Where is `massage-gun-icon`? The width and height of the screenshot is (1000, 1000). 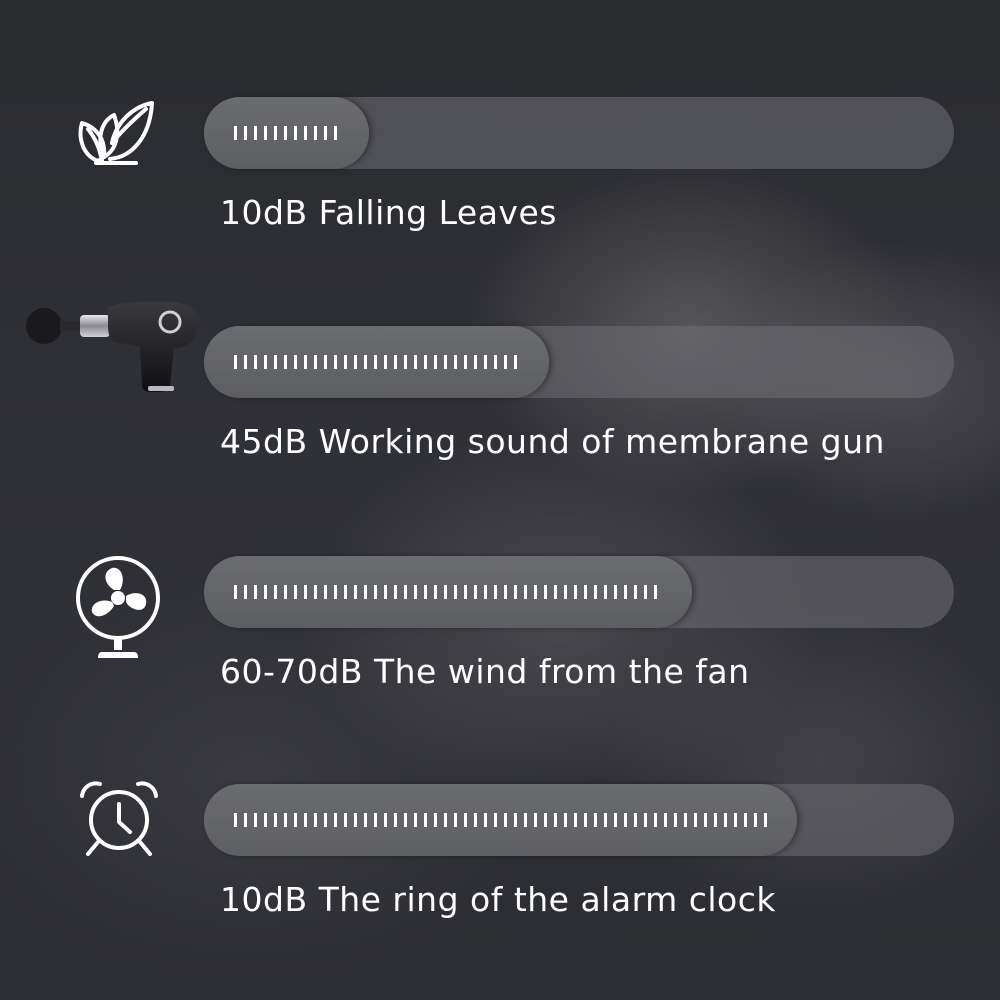
massage-gun-icon is located at coordinates (113, 344).